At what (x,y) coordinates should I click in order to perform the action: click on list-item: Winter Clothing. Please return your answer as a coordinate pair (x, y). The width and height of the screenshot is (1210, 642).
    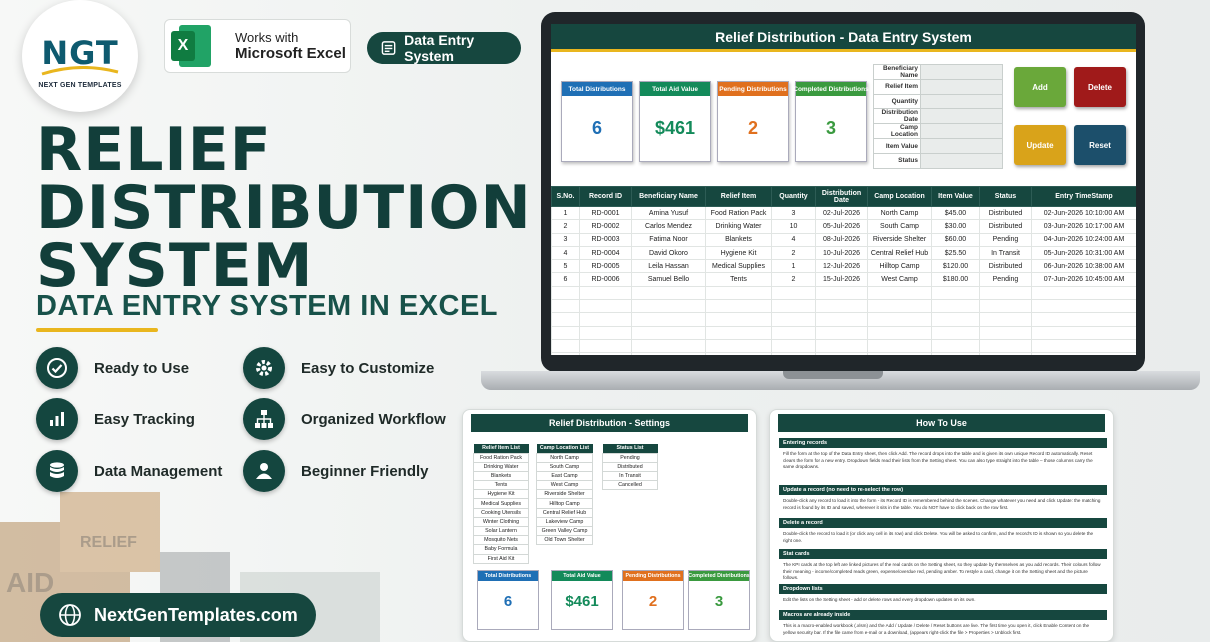
    Looking at the image, I should click on (501, 522).